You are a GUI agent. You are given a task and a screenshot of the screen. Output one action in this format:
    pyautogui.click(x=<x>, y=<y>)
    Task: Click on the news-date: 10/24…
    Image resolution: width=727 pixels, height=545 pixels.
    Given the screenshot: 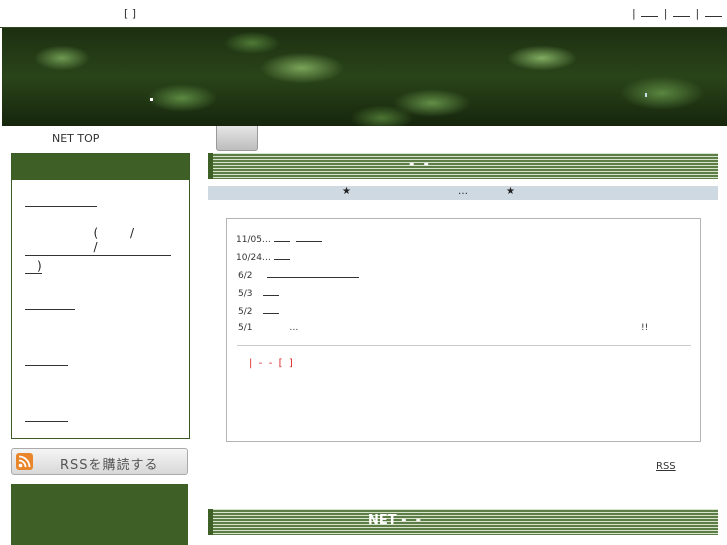 What is the action you would take?
    pyautogui.click(x=253, y=258)
    